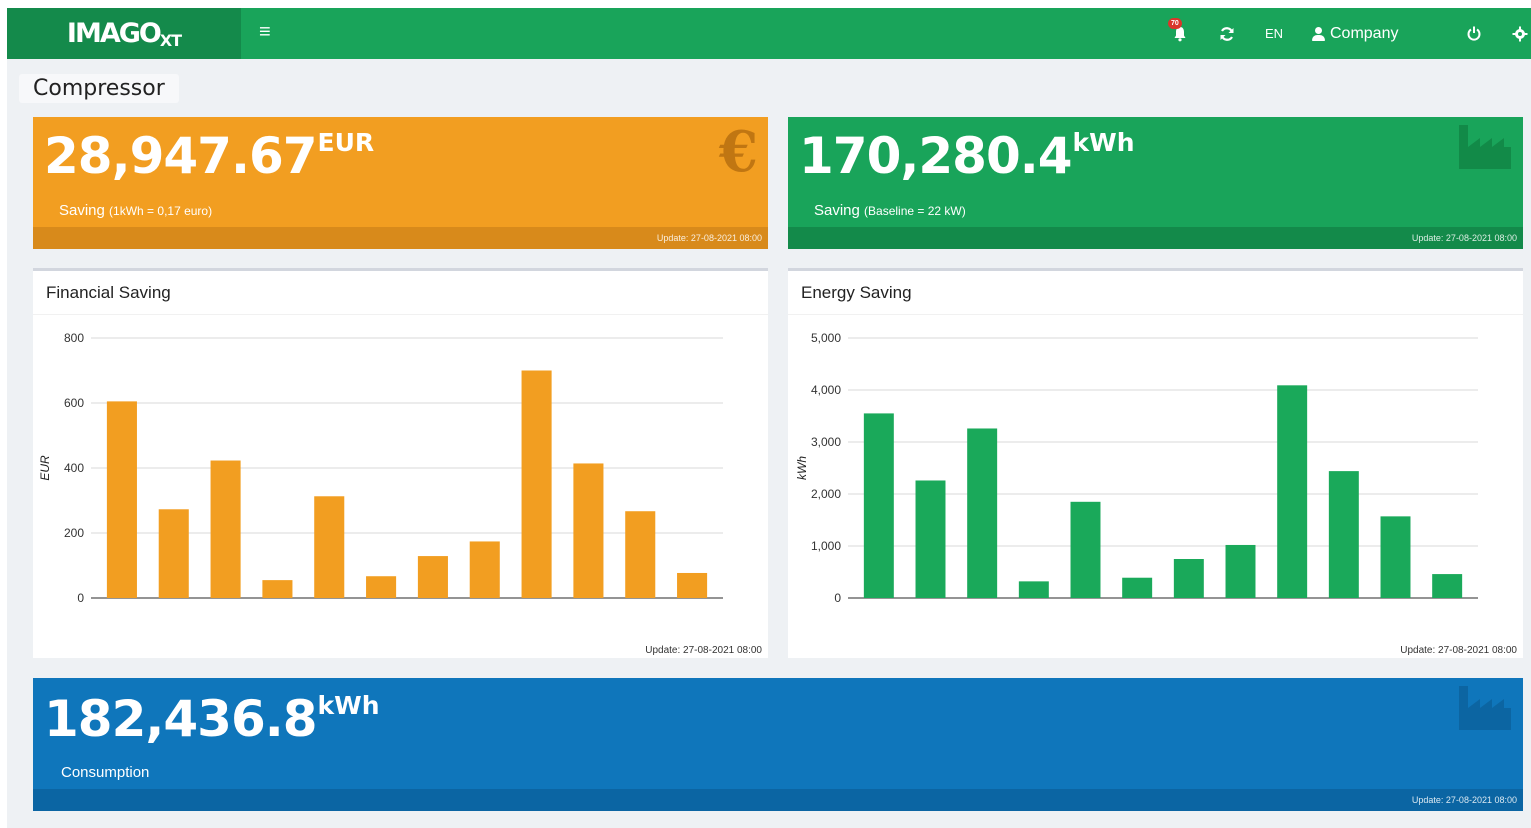  What do you see at coordinates (826, 390) in the screenshot?
I see `y-tick-label: 4,000` at bounding box center [826, 390].